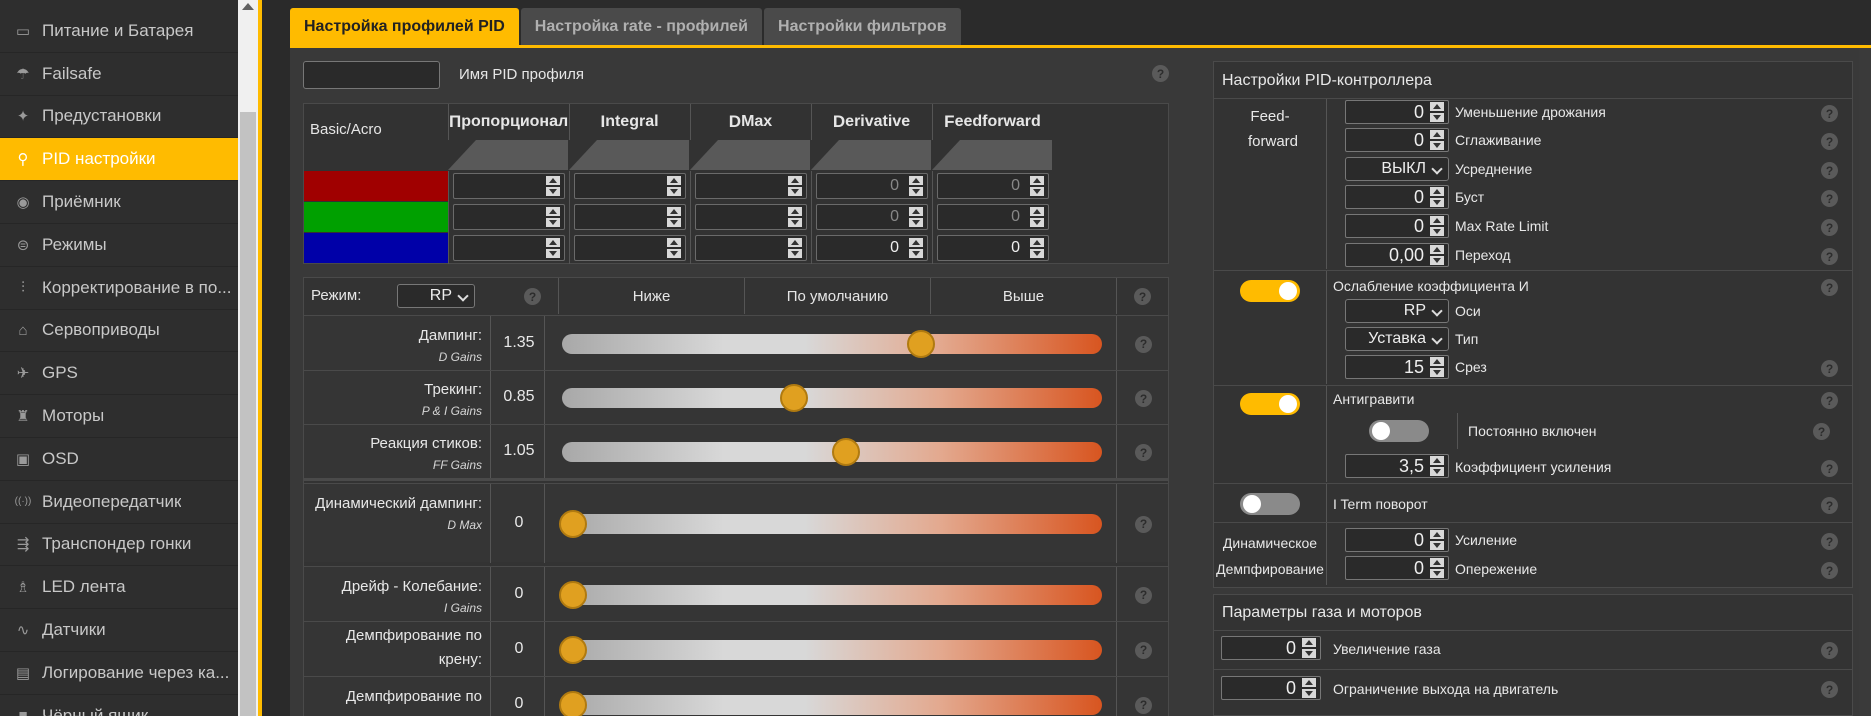 This screenshot has height=716, width=1871. I want to click on dynamic-damping-gain-input: 0, so click(1397, 540).